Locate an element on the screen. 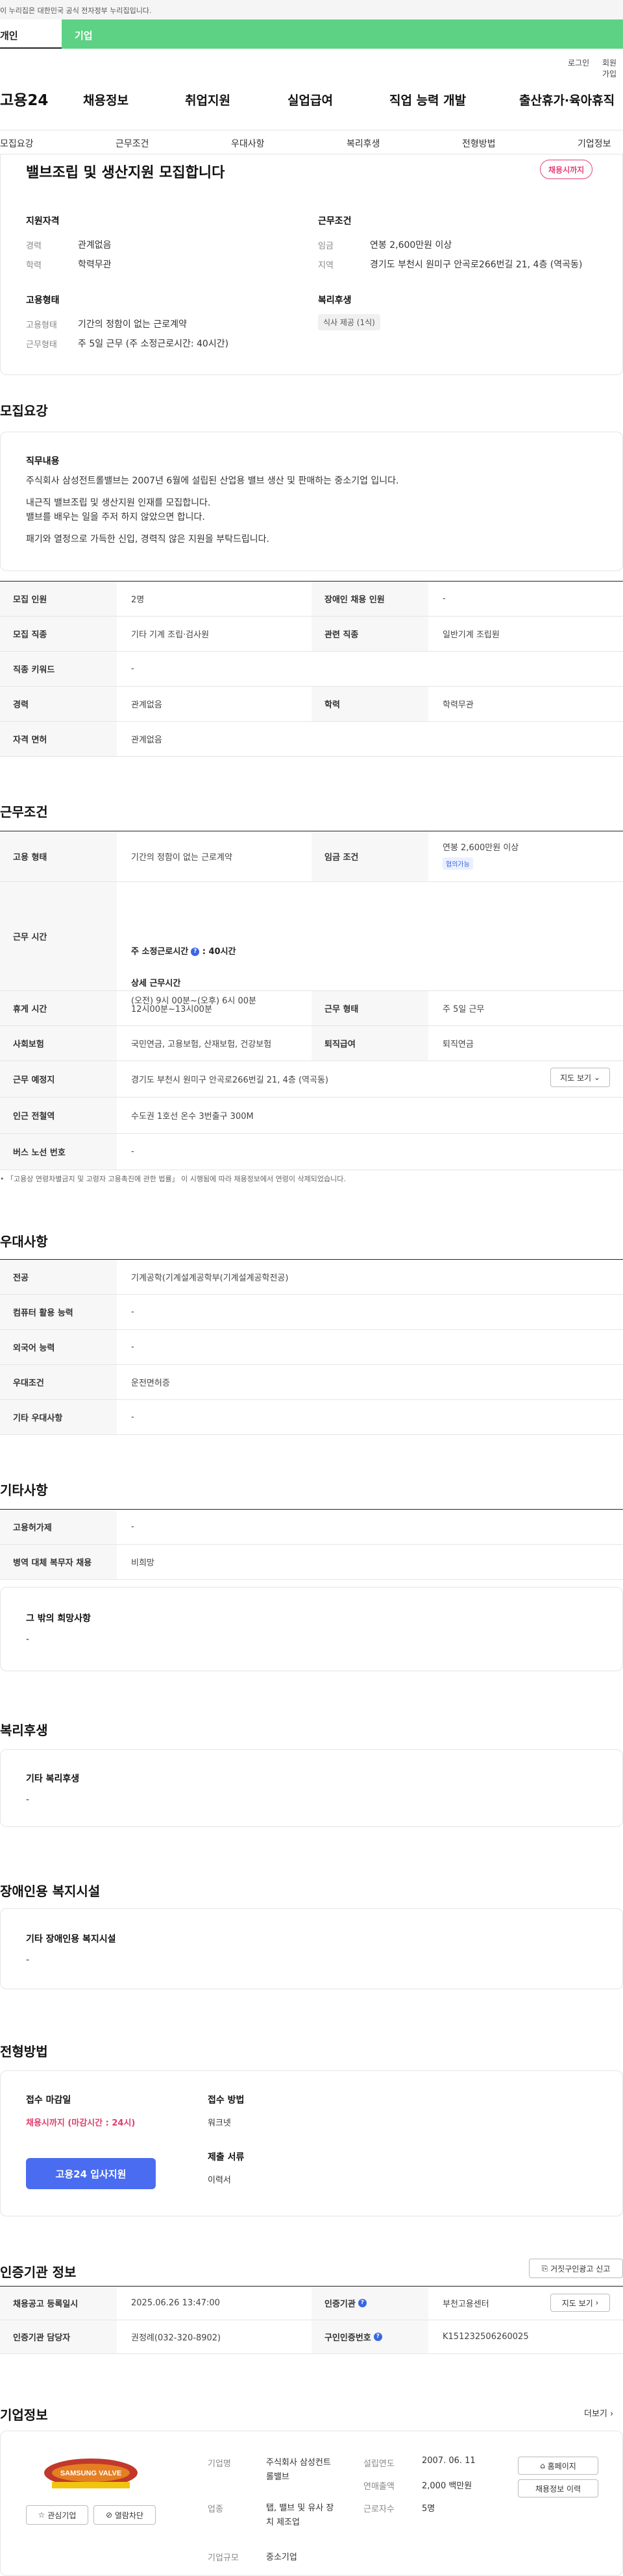 This screenshot has height=2576, width=623. deadline-badge: 채용시까지 is located at coordinates (566, 169).